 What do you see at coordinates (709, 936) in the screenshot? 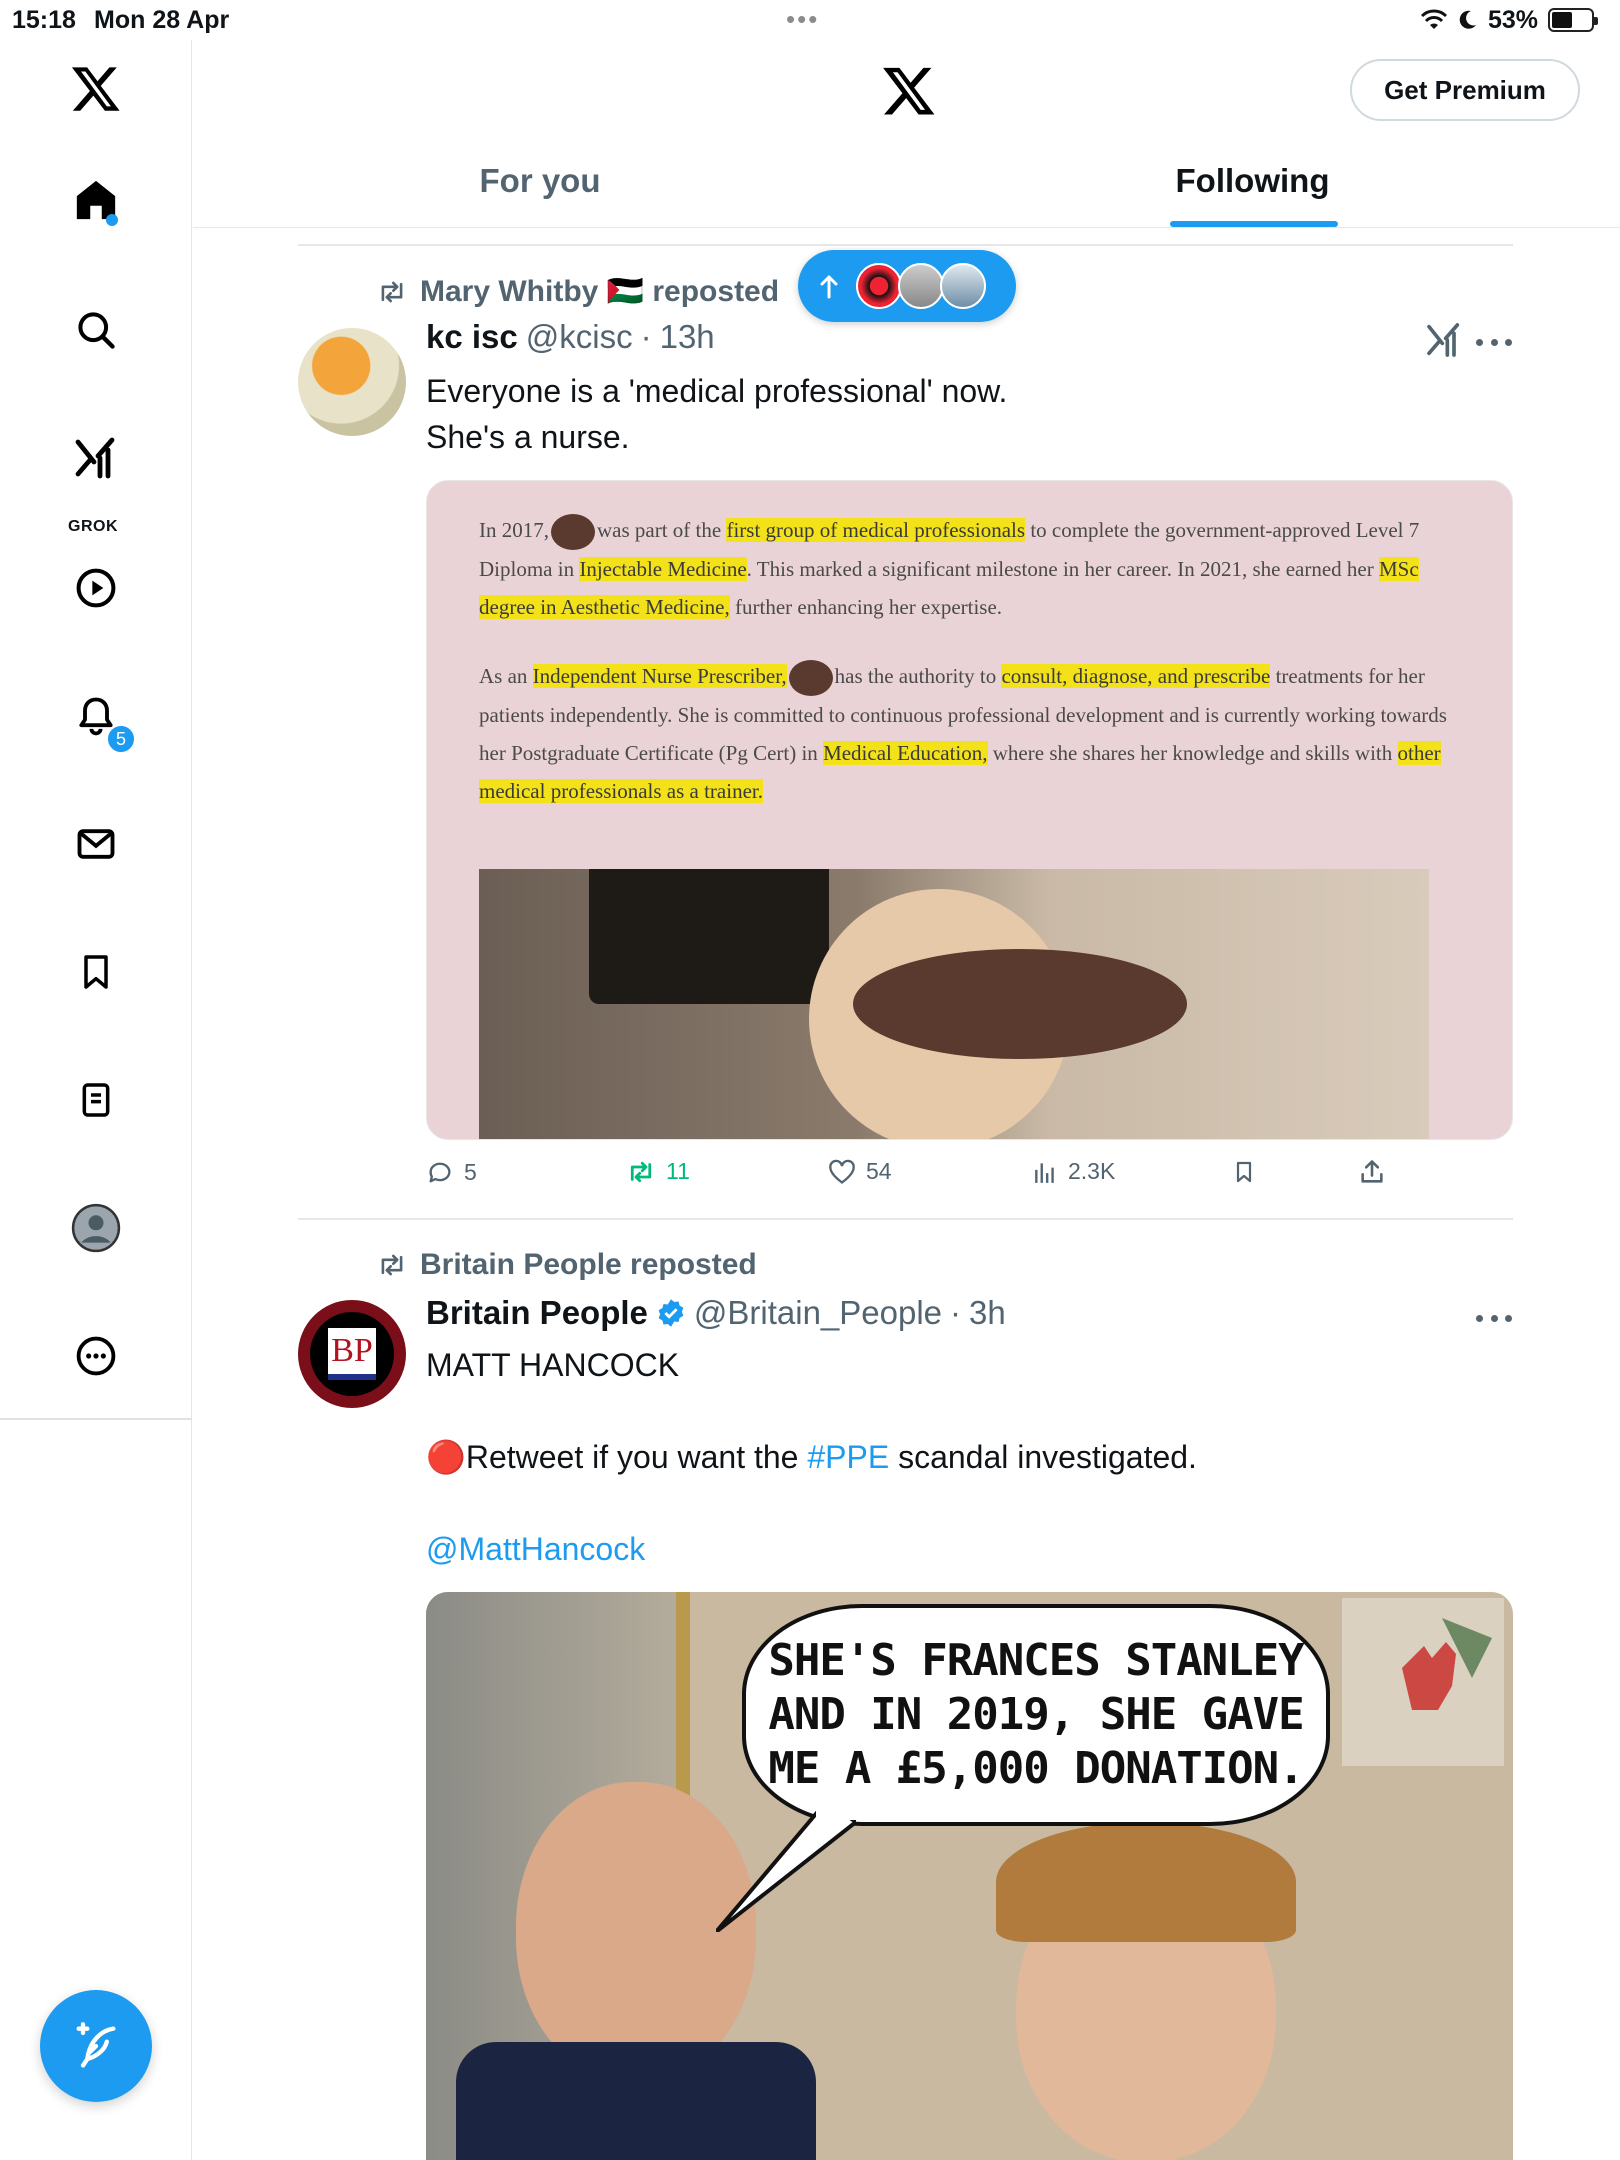
I see `lamp-shade` at bounding box center [709, 936].